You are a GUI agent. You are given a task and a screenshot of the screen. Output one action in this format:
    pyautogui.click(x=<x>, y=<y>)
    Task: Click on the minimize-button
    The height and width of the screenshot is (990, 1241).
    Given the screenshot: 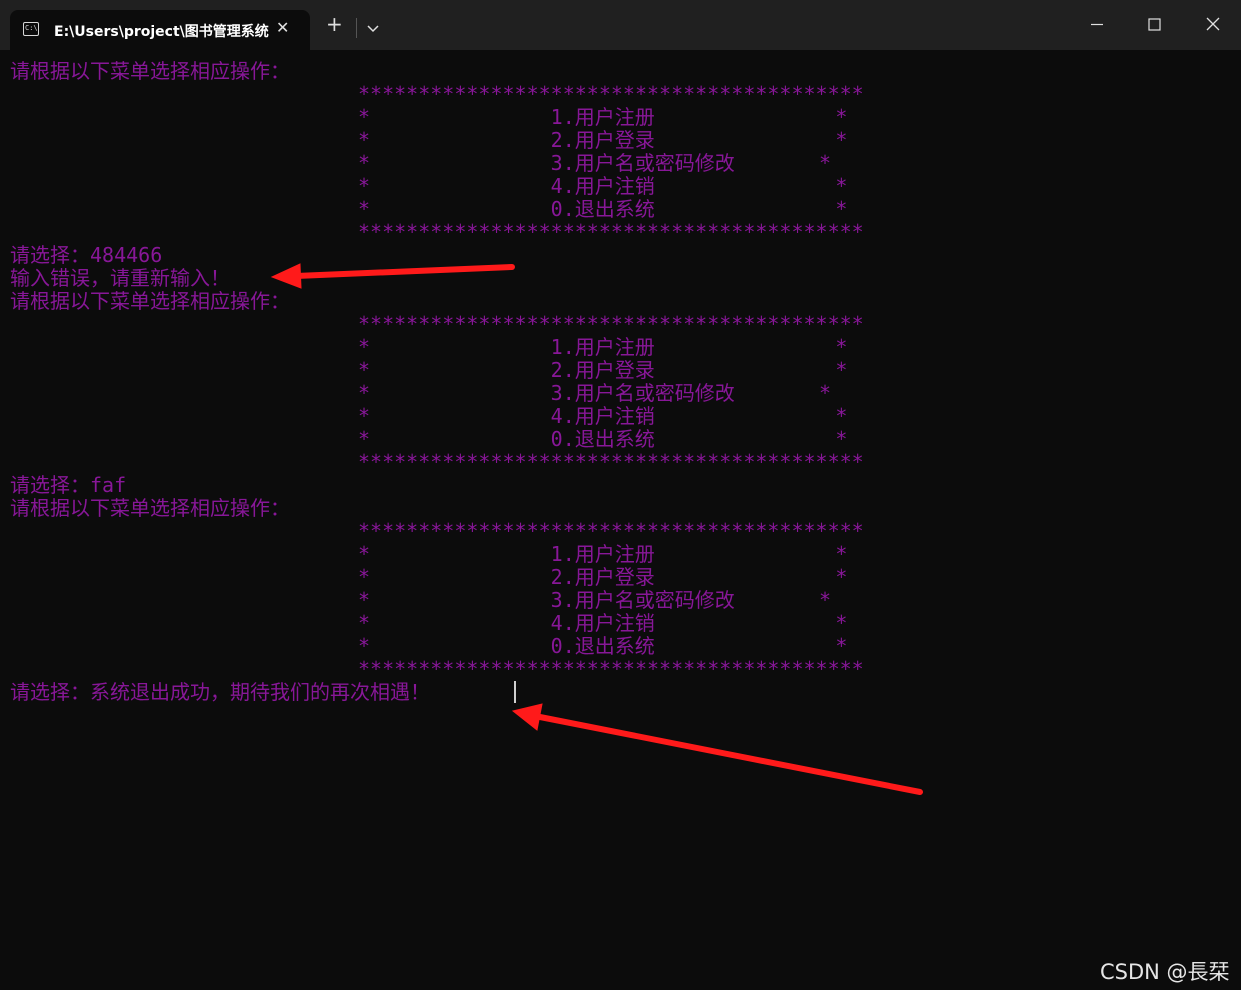 What is the action you would take?
    pyautogui.click(x=1097, y=25)
    